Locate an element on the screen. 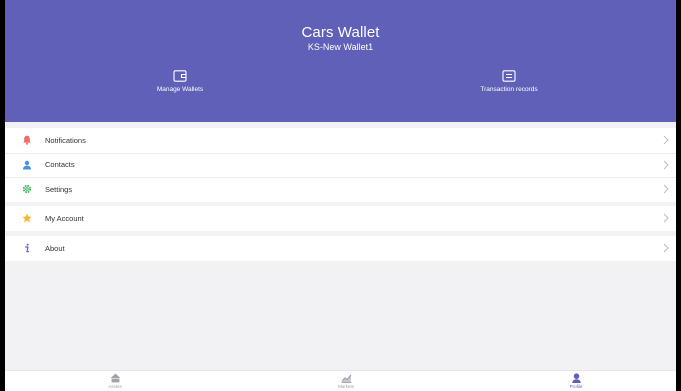  transaction-records-label: Transaction records is located at coordinates (509, 89).